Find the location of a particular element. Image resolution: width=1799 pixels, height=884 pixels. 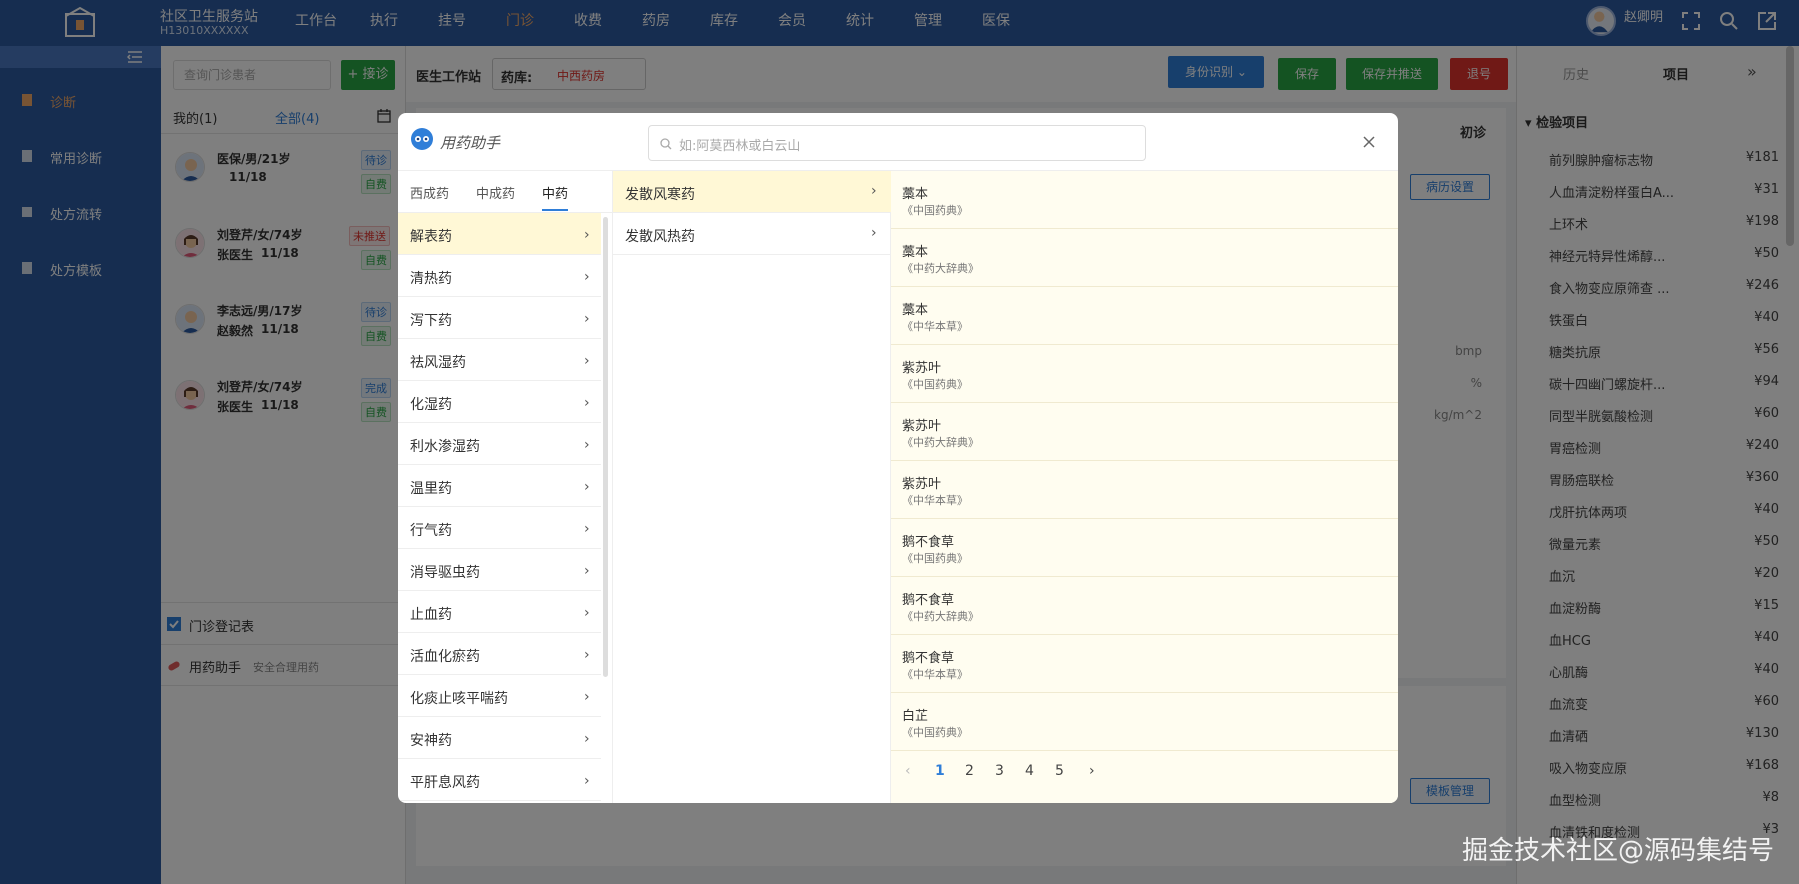

category-item: 温里药 › is located at coordinates (499, 486).